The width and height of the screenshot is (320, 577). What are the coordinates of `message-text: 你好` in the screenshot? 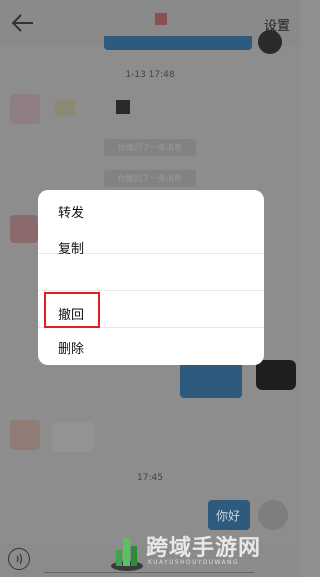 It's located at (228, 516).